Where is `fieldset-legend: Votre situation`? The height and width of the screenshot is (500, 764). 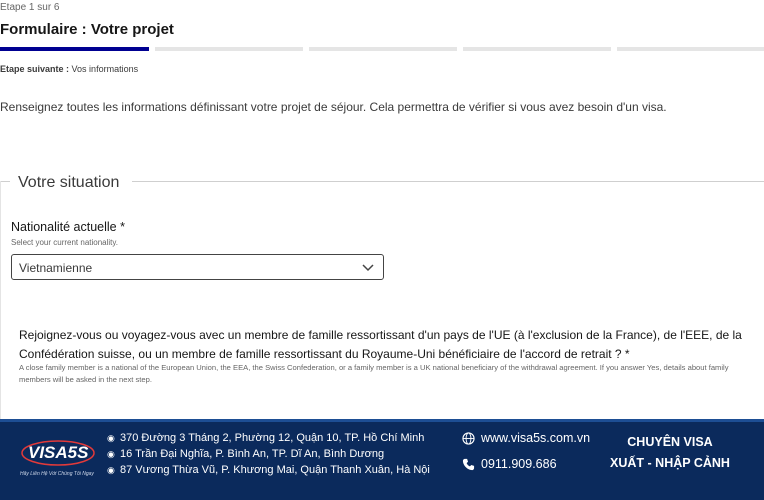 fieldset-legend: Votre situation is located at coordinates (69, 182).